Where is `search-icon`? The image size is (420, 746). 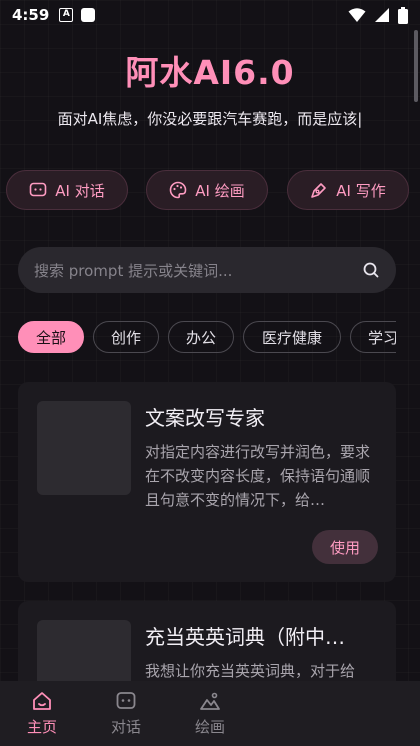
search-icon is located at coordinates (371, 270).